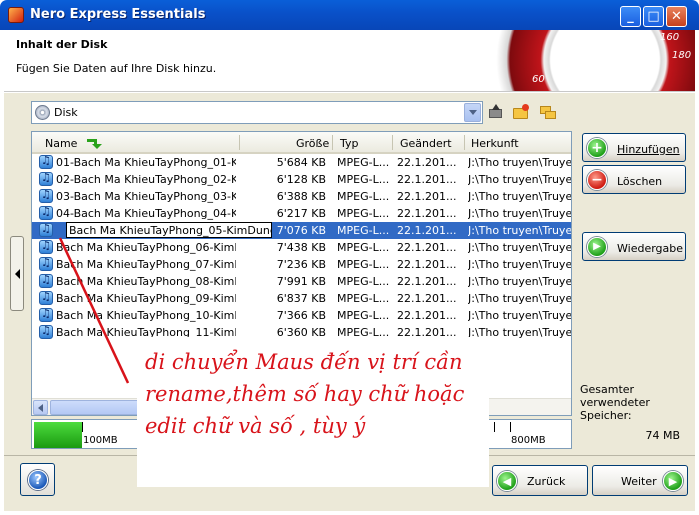  I want to click on file-size: 7'236 KB, so click(301, 264).